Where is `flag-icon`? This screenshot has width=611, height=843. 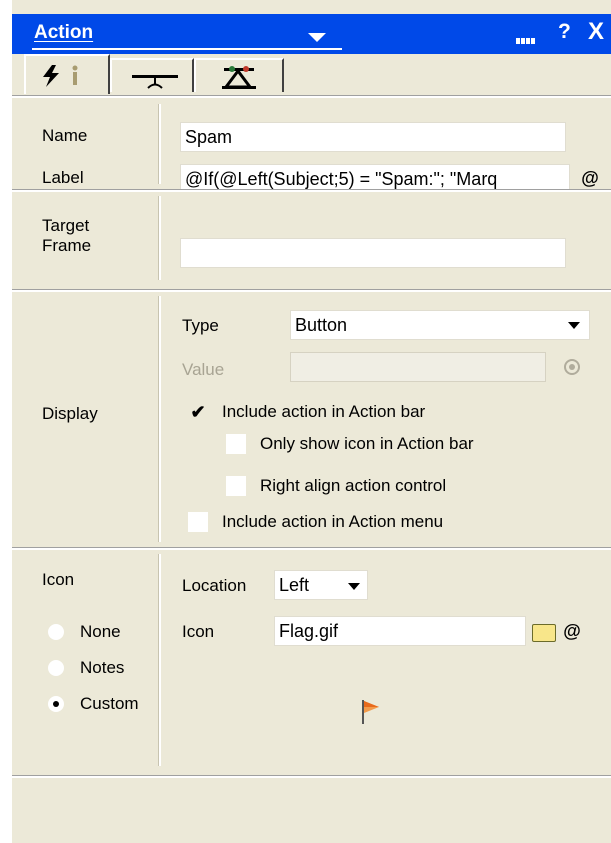
flag-icon is located at coordinates (370, 712).